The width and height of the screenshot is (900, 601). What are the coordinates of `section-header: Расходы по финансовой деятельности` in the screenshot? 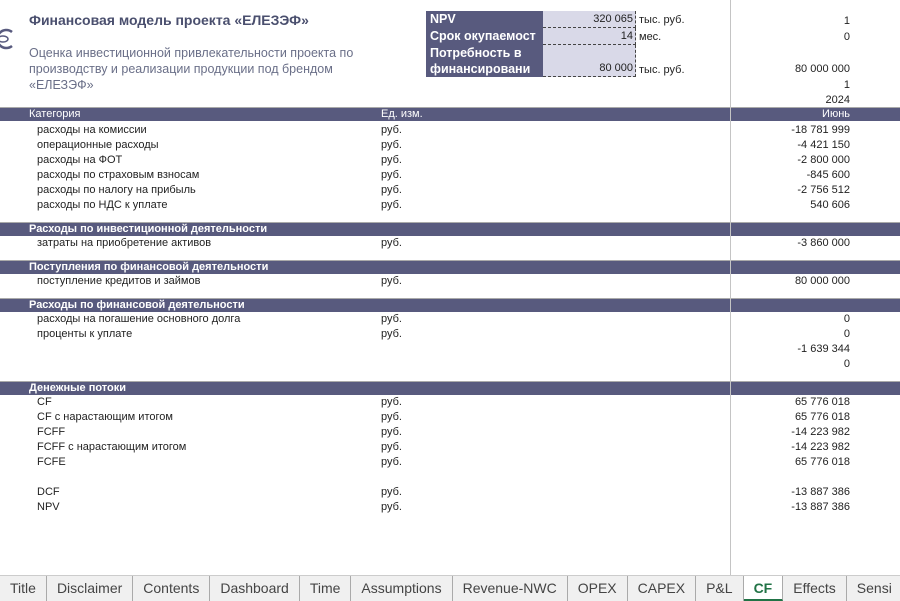 It's located at (450, 305).